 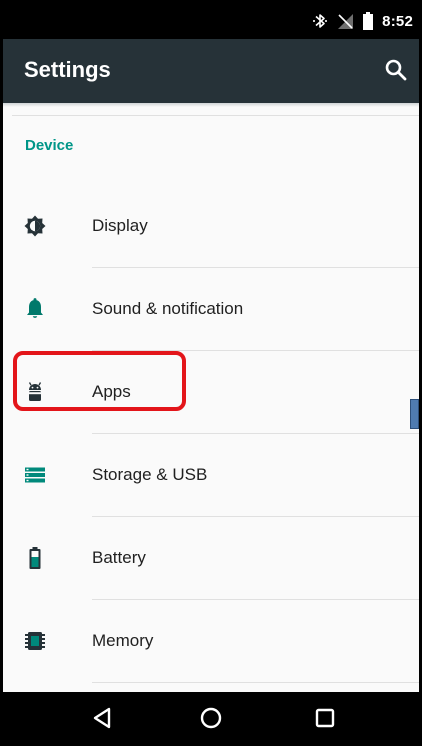 I want to click on brightness-icon, so click(x=35, y=226).